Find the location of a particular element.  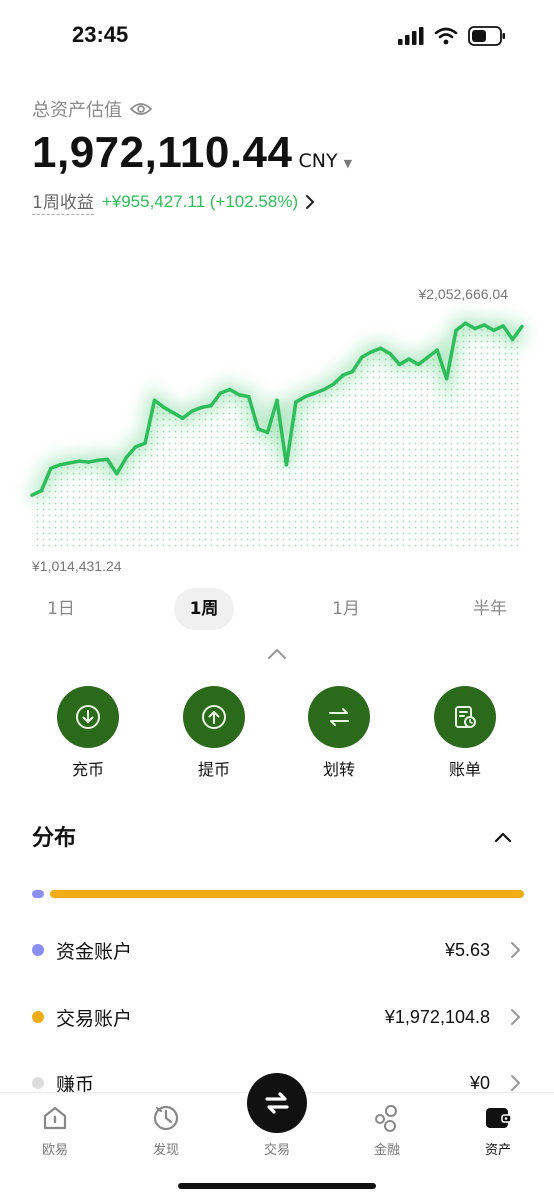

pnl-row: 1周收益 +¥955,427.11 (+102.58%) is located at coordinates (174, 201).